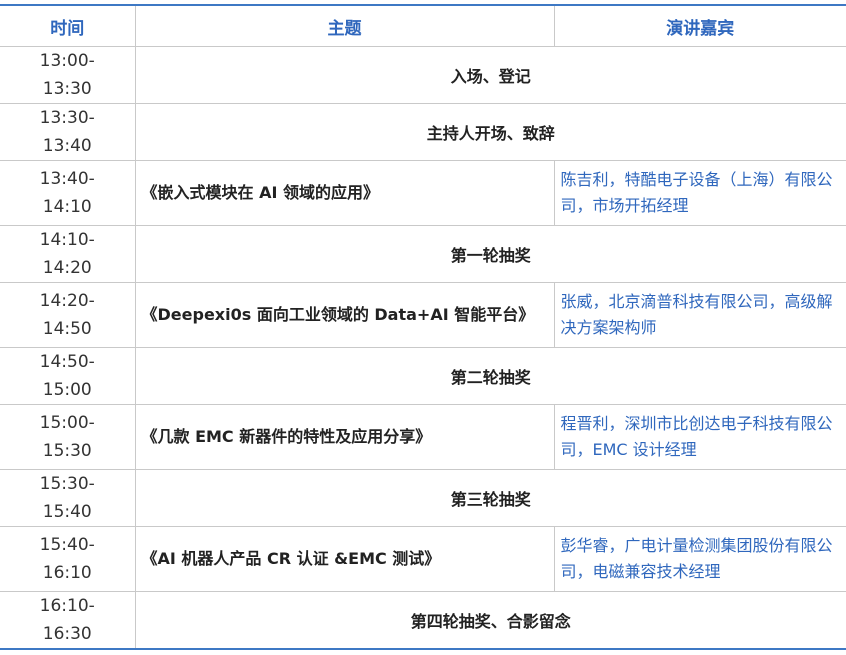 This screenshot has width=846, height=655. I want to click on time-end: 16:10, so click(67, 573).